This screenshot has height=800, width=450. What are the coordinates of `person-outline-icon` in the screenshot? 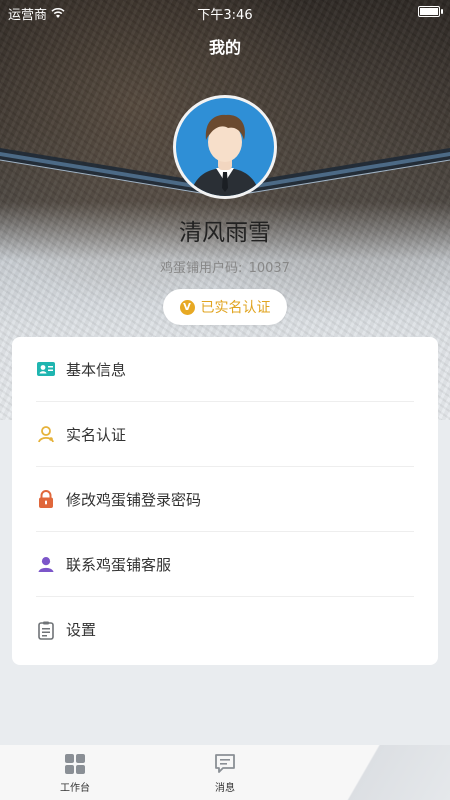 It's located at (46, 434).